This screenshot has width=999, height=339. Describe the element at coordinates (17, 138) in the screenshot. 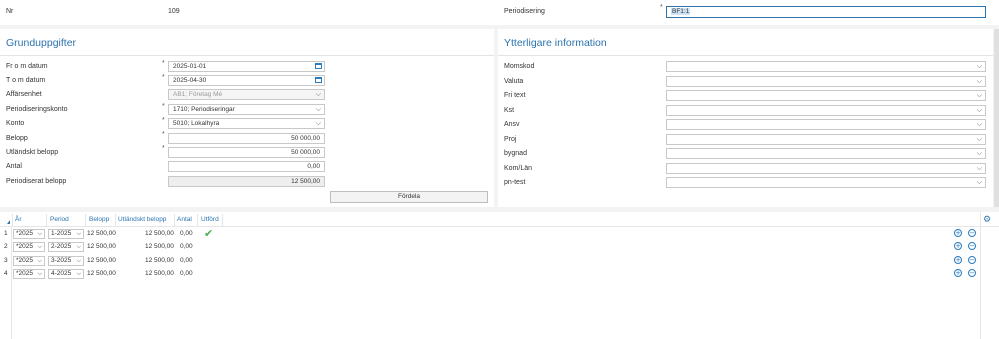

I see `belopp-label: Belopp` at that location.